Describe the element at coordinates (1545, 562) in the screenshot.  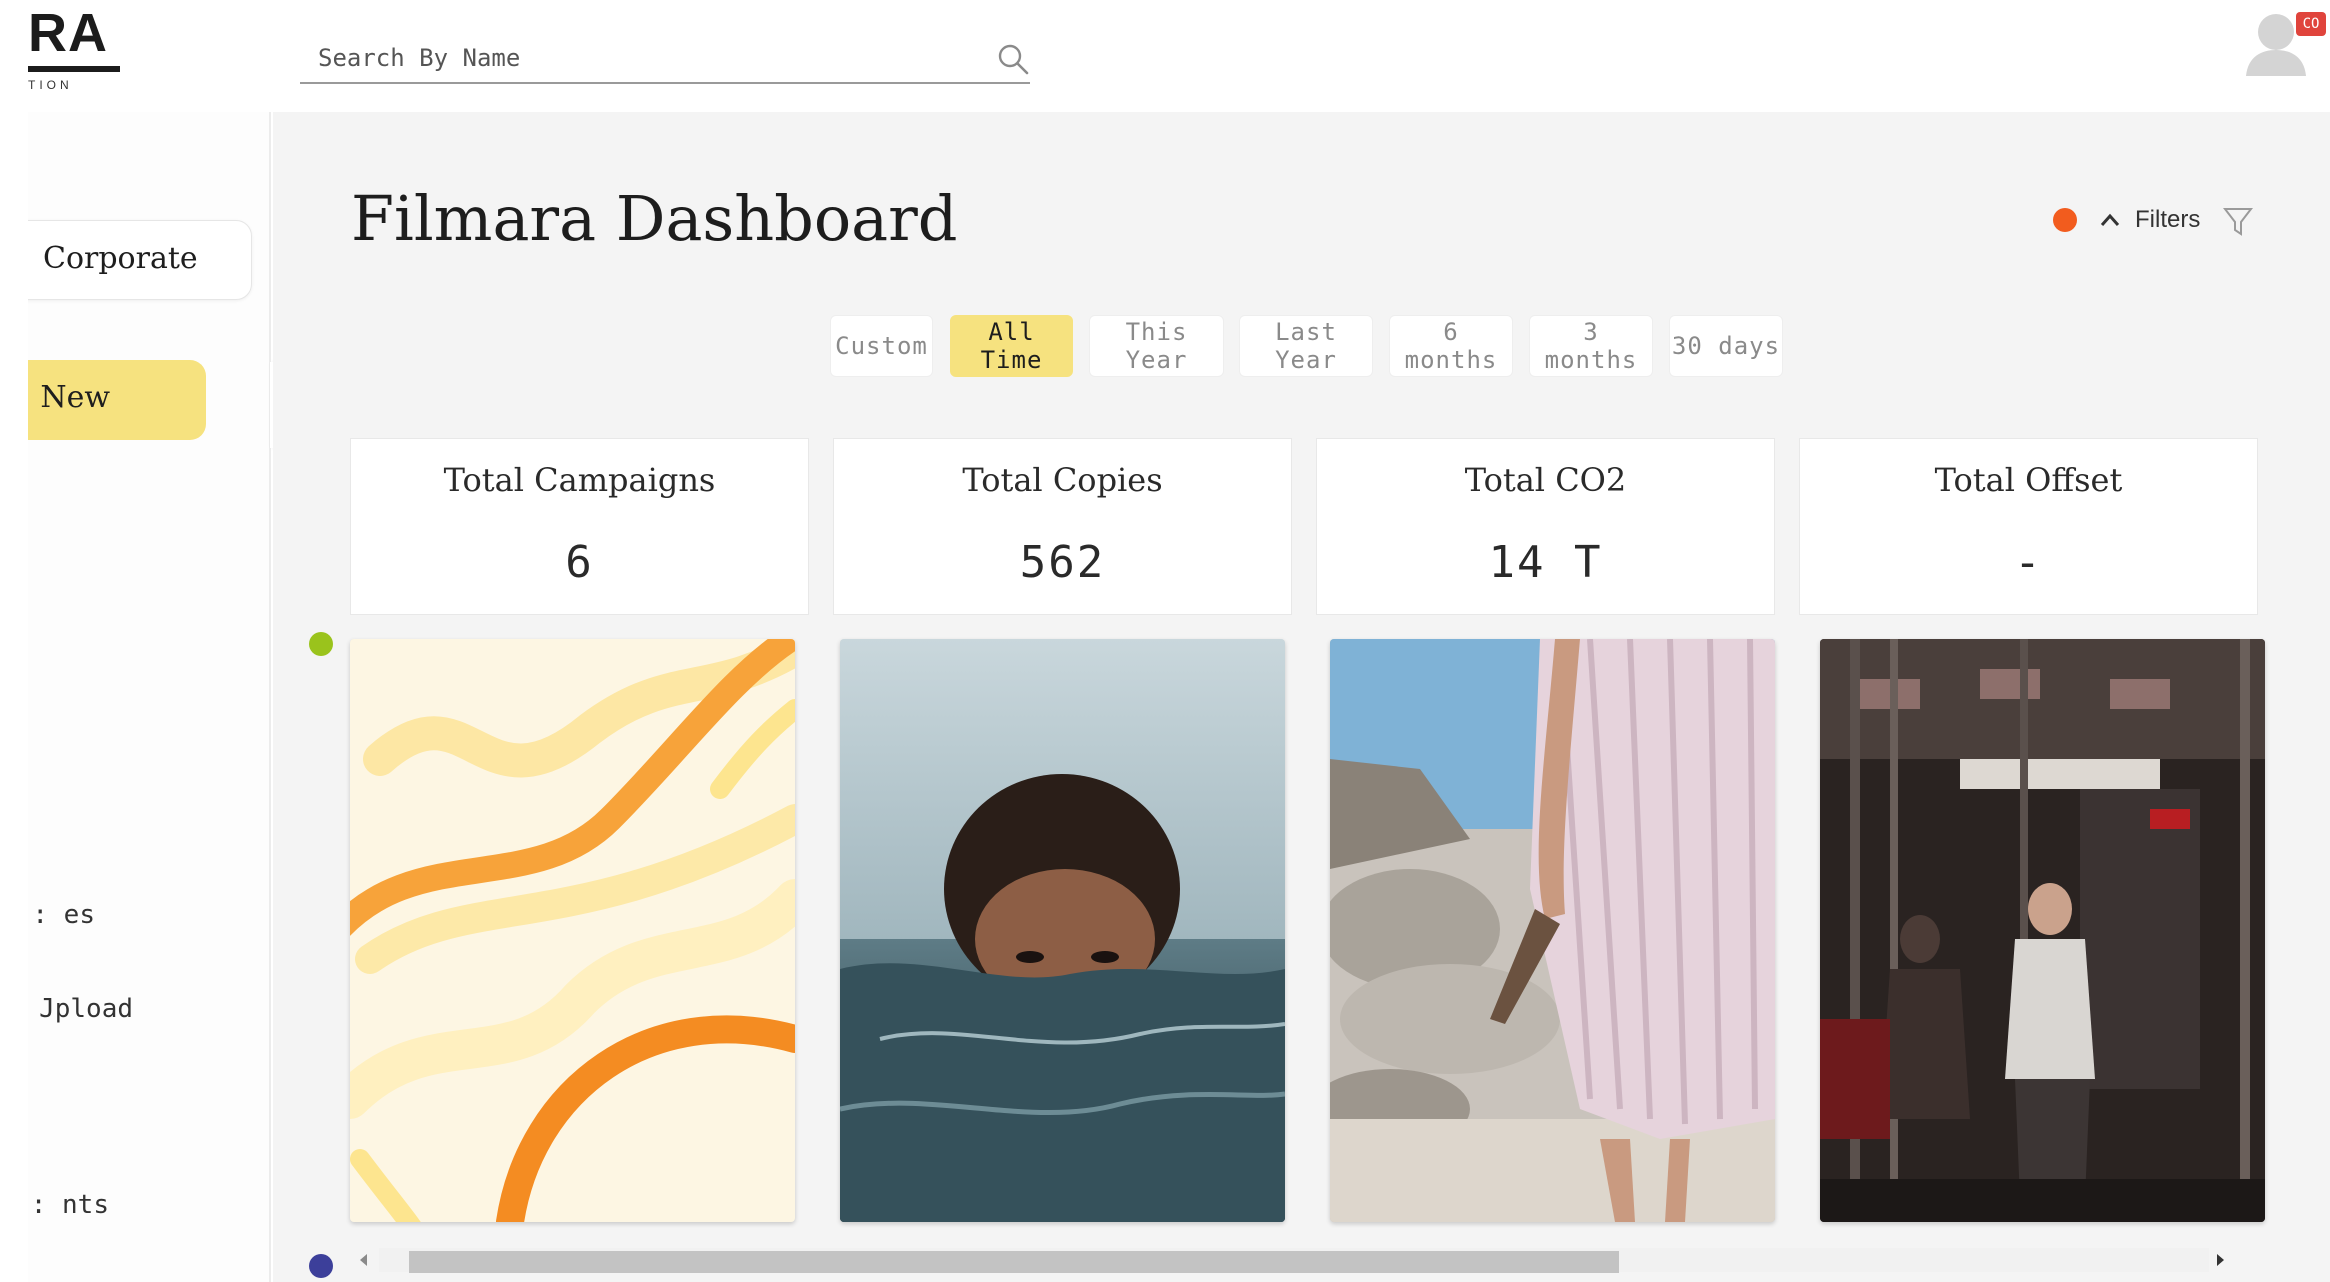
I see `stat-value: 14 T` at that location.